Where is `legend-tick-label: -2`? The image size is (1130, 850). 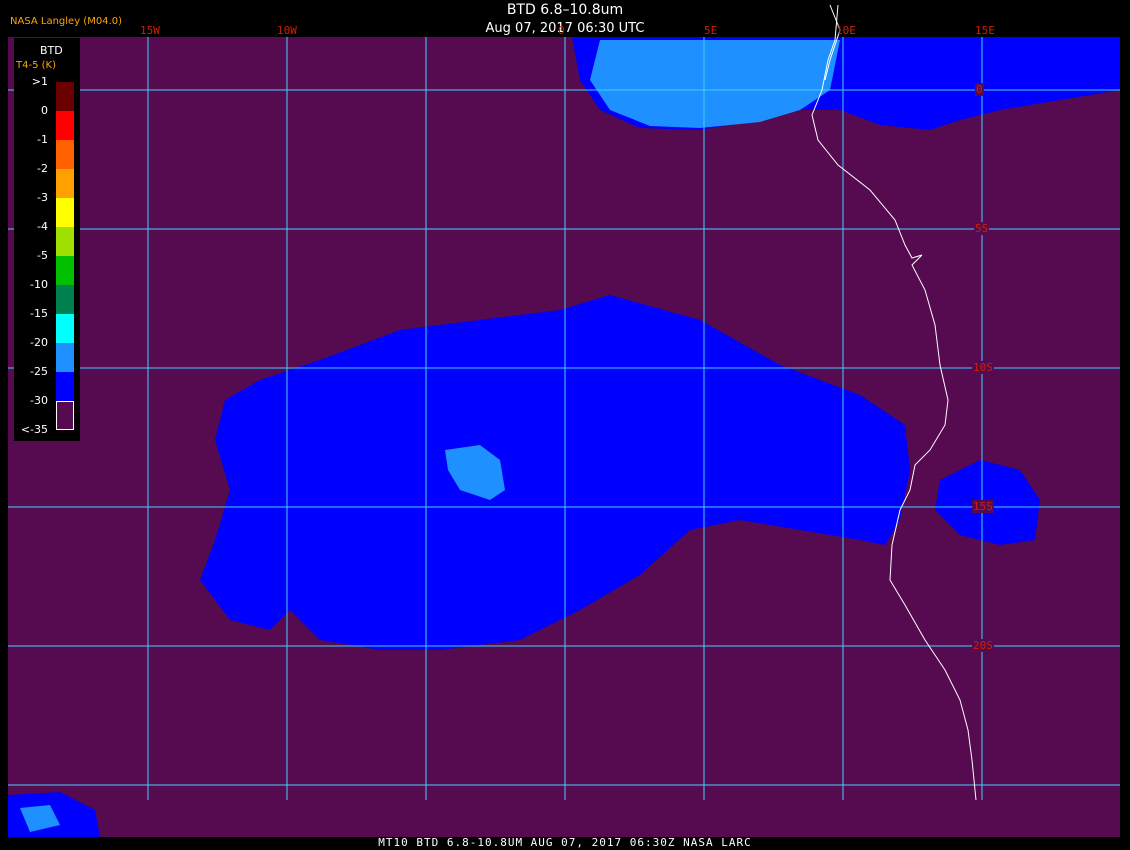 legend-tick-label: -2 is located at coordinates (42, 168).